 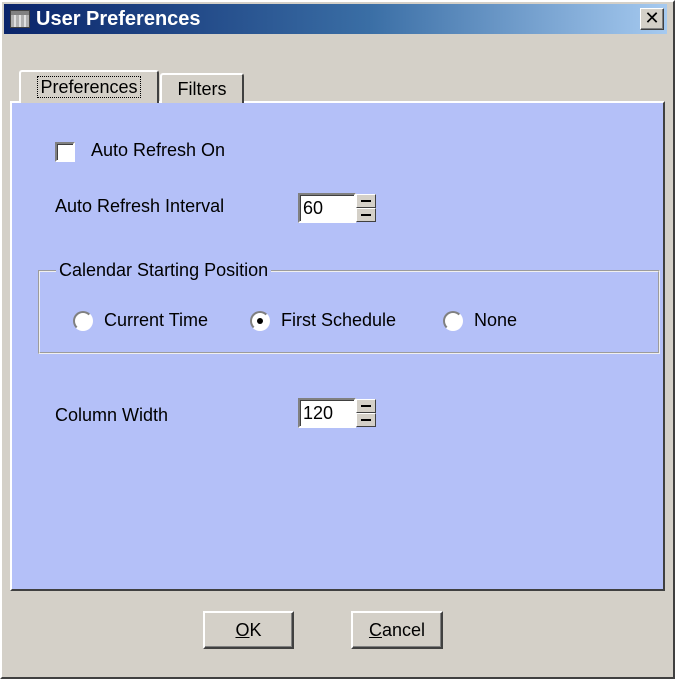 What do you see at coordinates (20, 19) in the screenshot?
I see `grid-app-icon` at bounding box center [20, 19].